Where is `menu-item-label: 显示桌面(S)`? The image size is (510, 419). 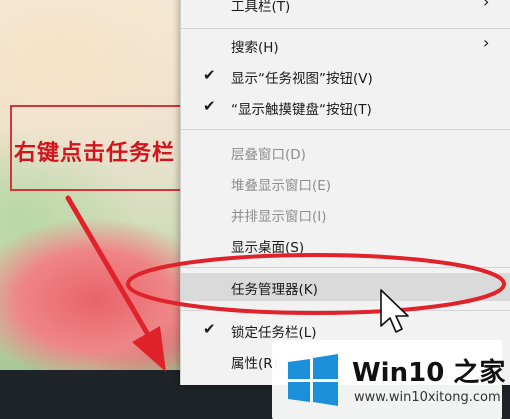
menu-item-label: 显示桌面(S) is located at coordinates (268, 248).